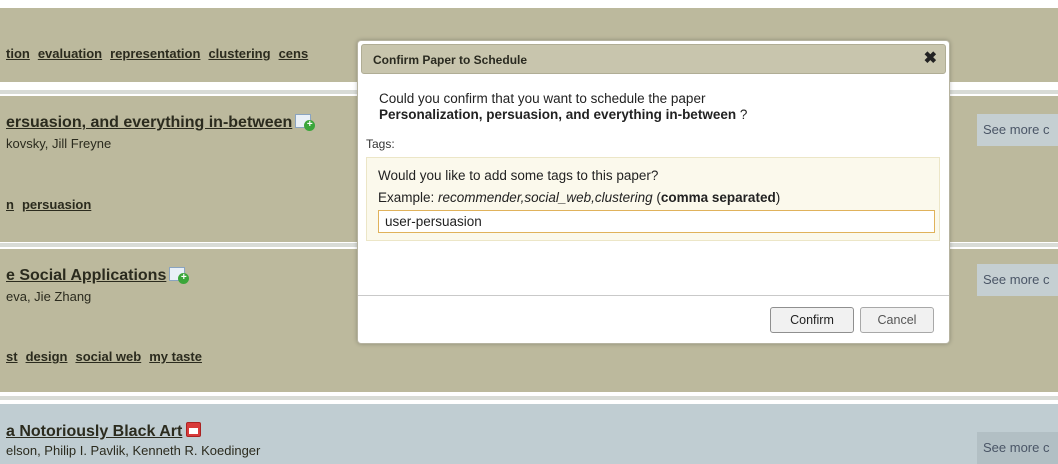 The width and height of the screenshot is (1058, 464). I want to click on tag-link: my taste, so click(175, 356).